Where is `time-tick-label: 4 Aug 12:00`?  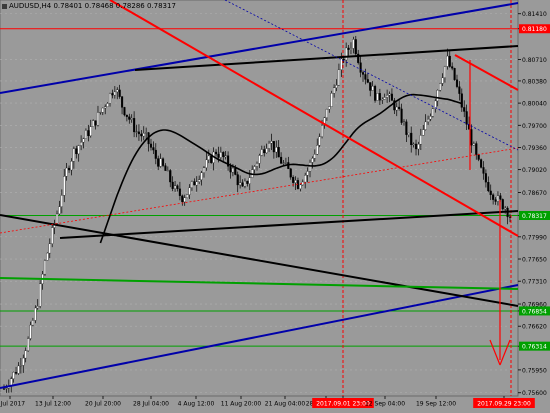
time-tick-label: 4 Aug 12:00 is located at coordinates (196, 404).